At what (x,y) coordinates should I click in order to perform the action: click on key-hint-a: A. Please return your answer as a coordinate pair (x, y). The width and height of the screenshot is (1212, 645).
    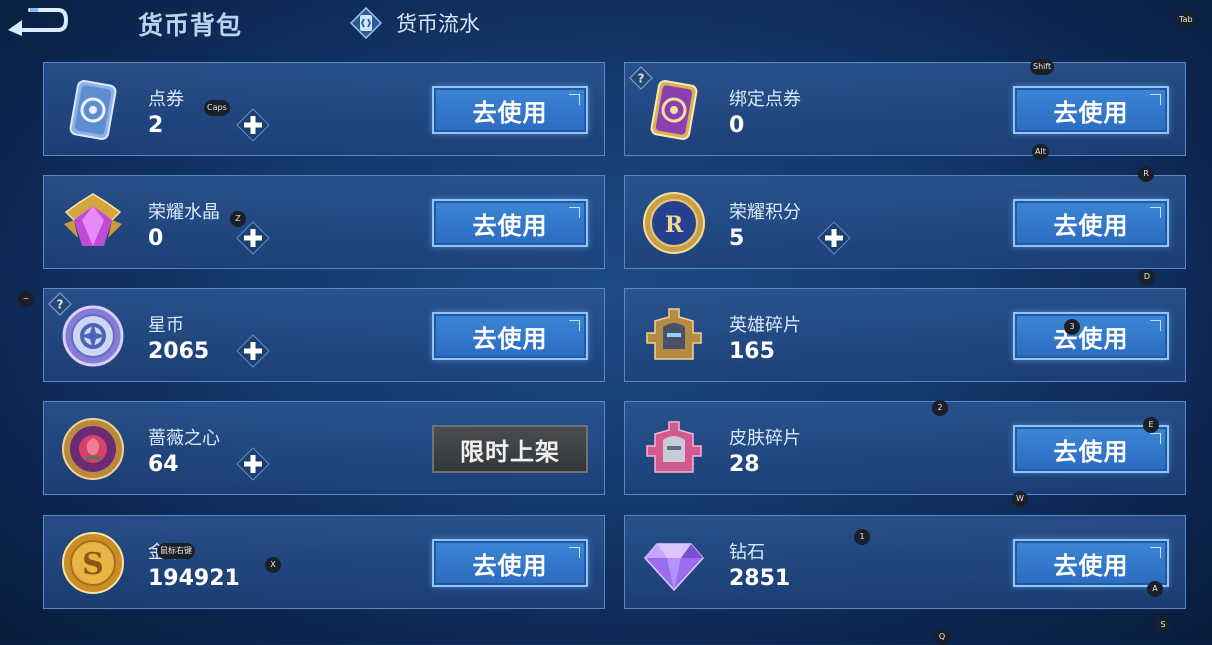
    Looking at the image, I should click on (1155, 589).